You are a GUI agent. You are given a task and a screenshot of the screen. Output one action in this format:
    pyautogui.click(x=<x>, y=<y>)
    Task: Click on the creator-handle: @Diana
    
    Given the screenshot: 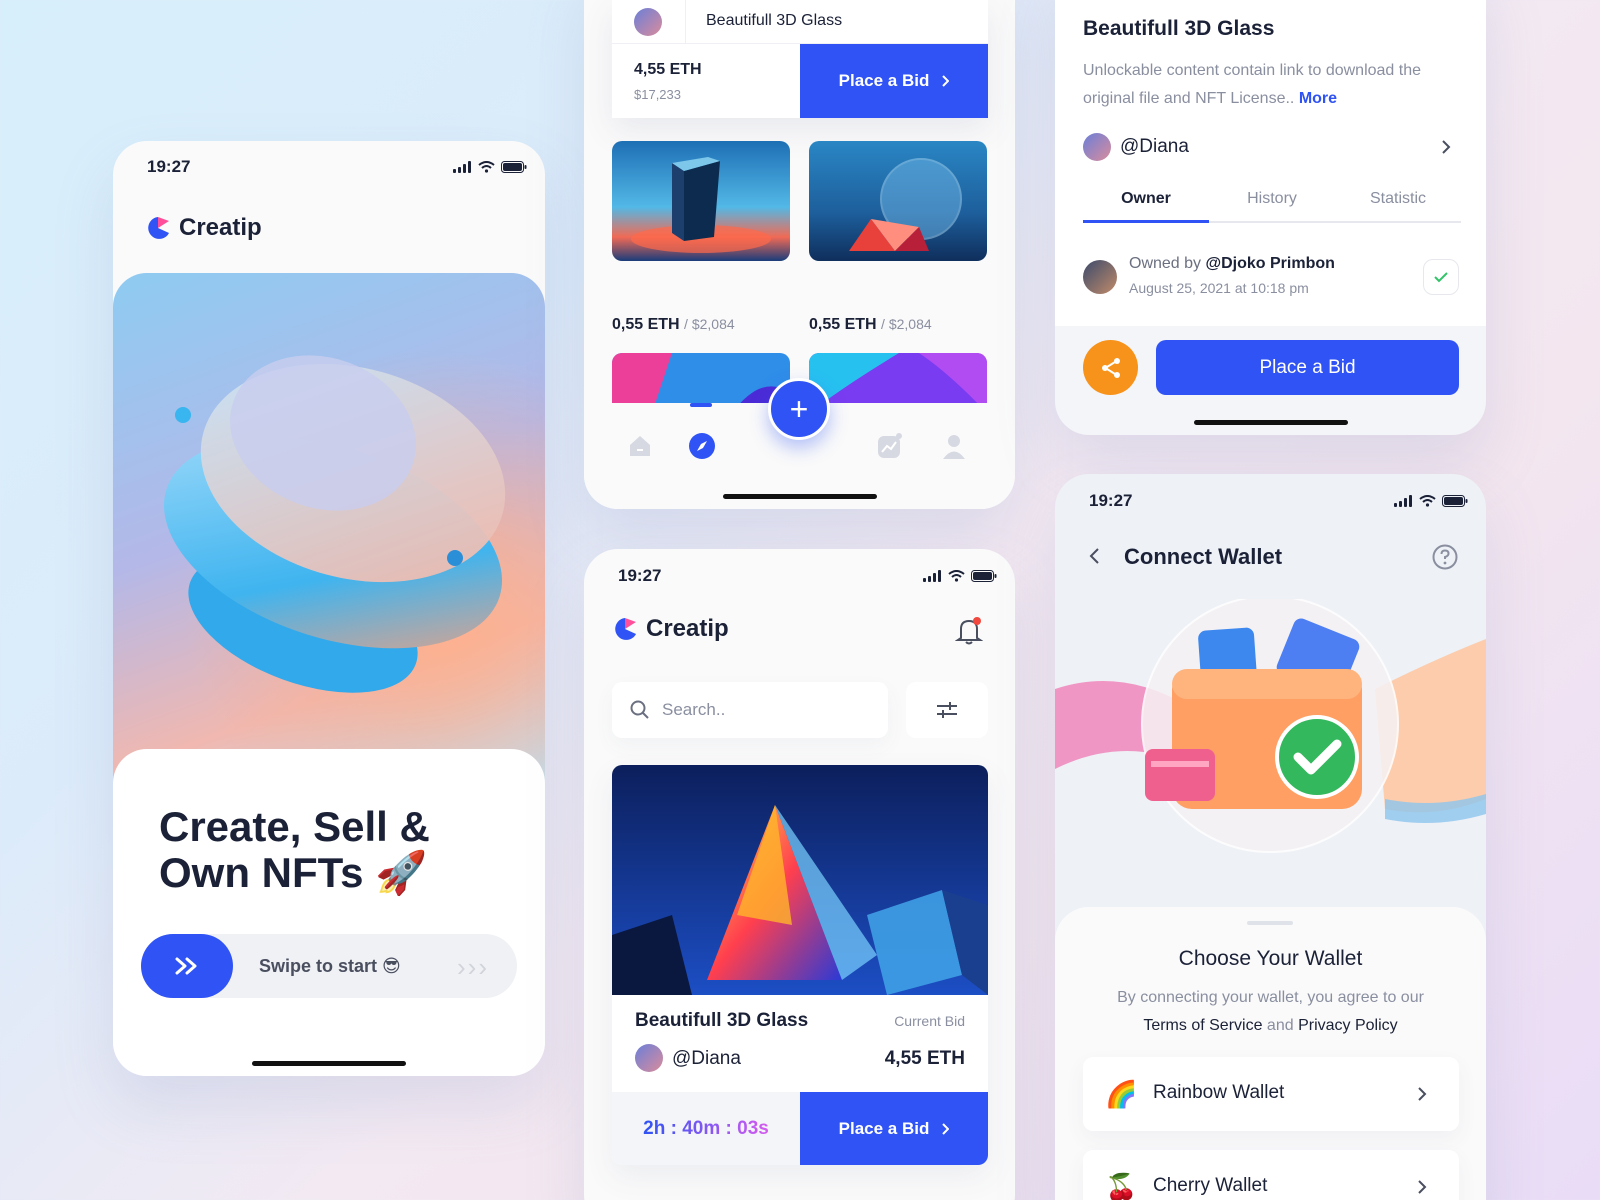 What is the action you would take?
    pyautogui.click(x=1154, y=146)
    